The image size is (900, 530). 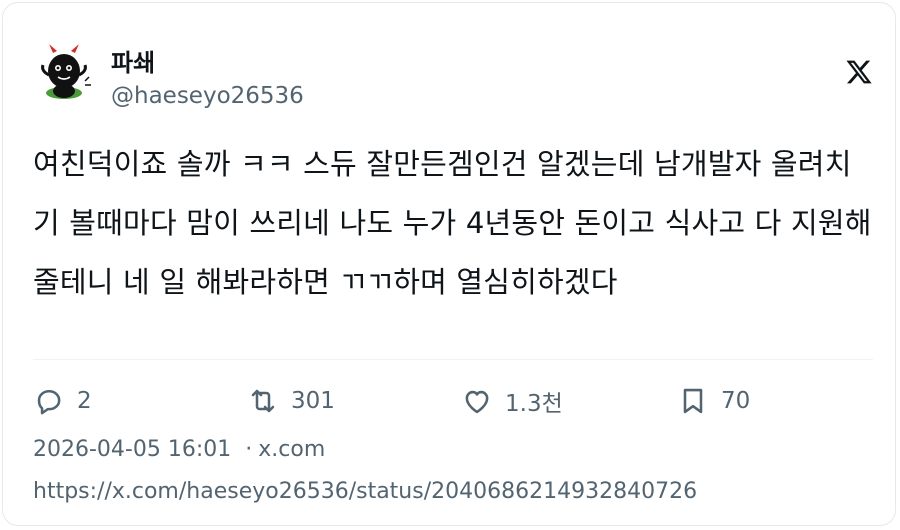 I want to click on heart-icon, so click(x=477, y=402).